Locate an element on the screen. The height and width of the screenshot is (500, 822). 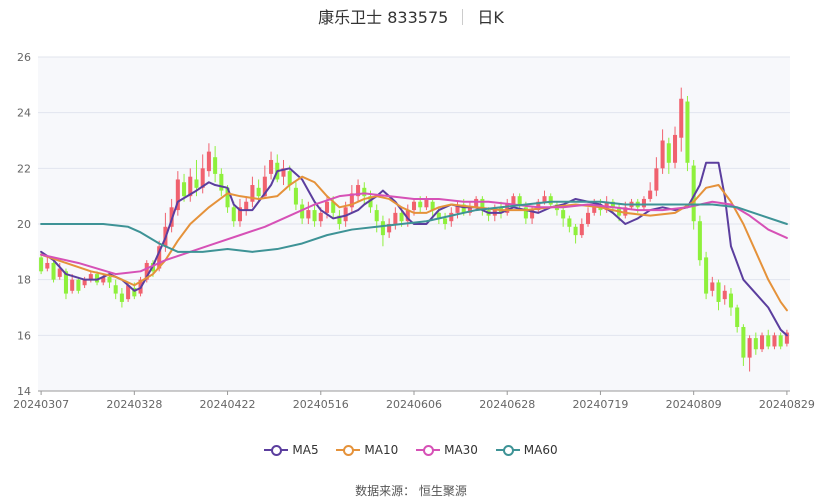
legend-label: MA30 is located at coordinates (461, 450).